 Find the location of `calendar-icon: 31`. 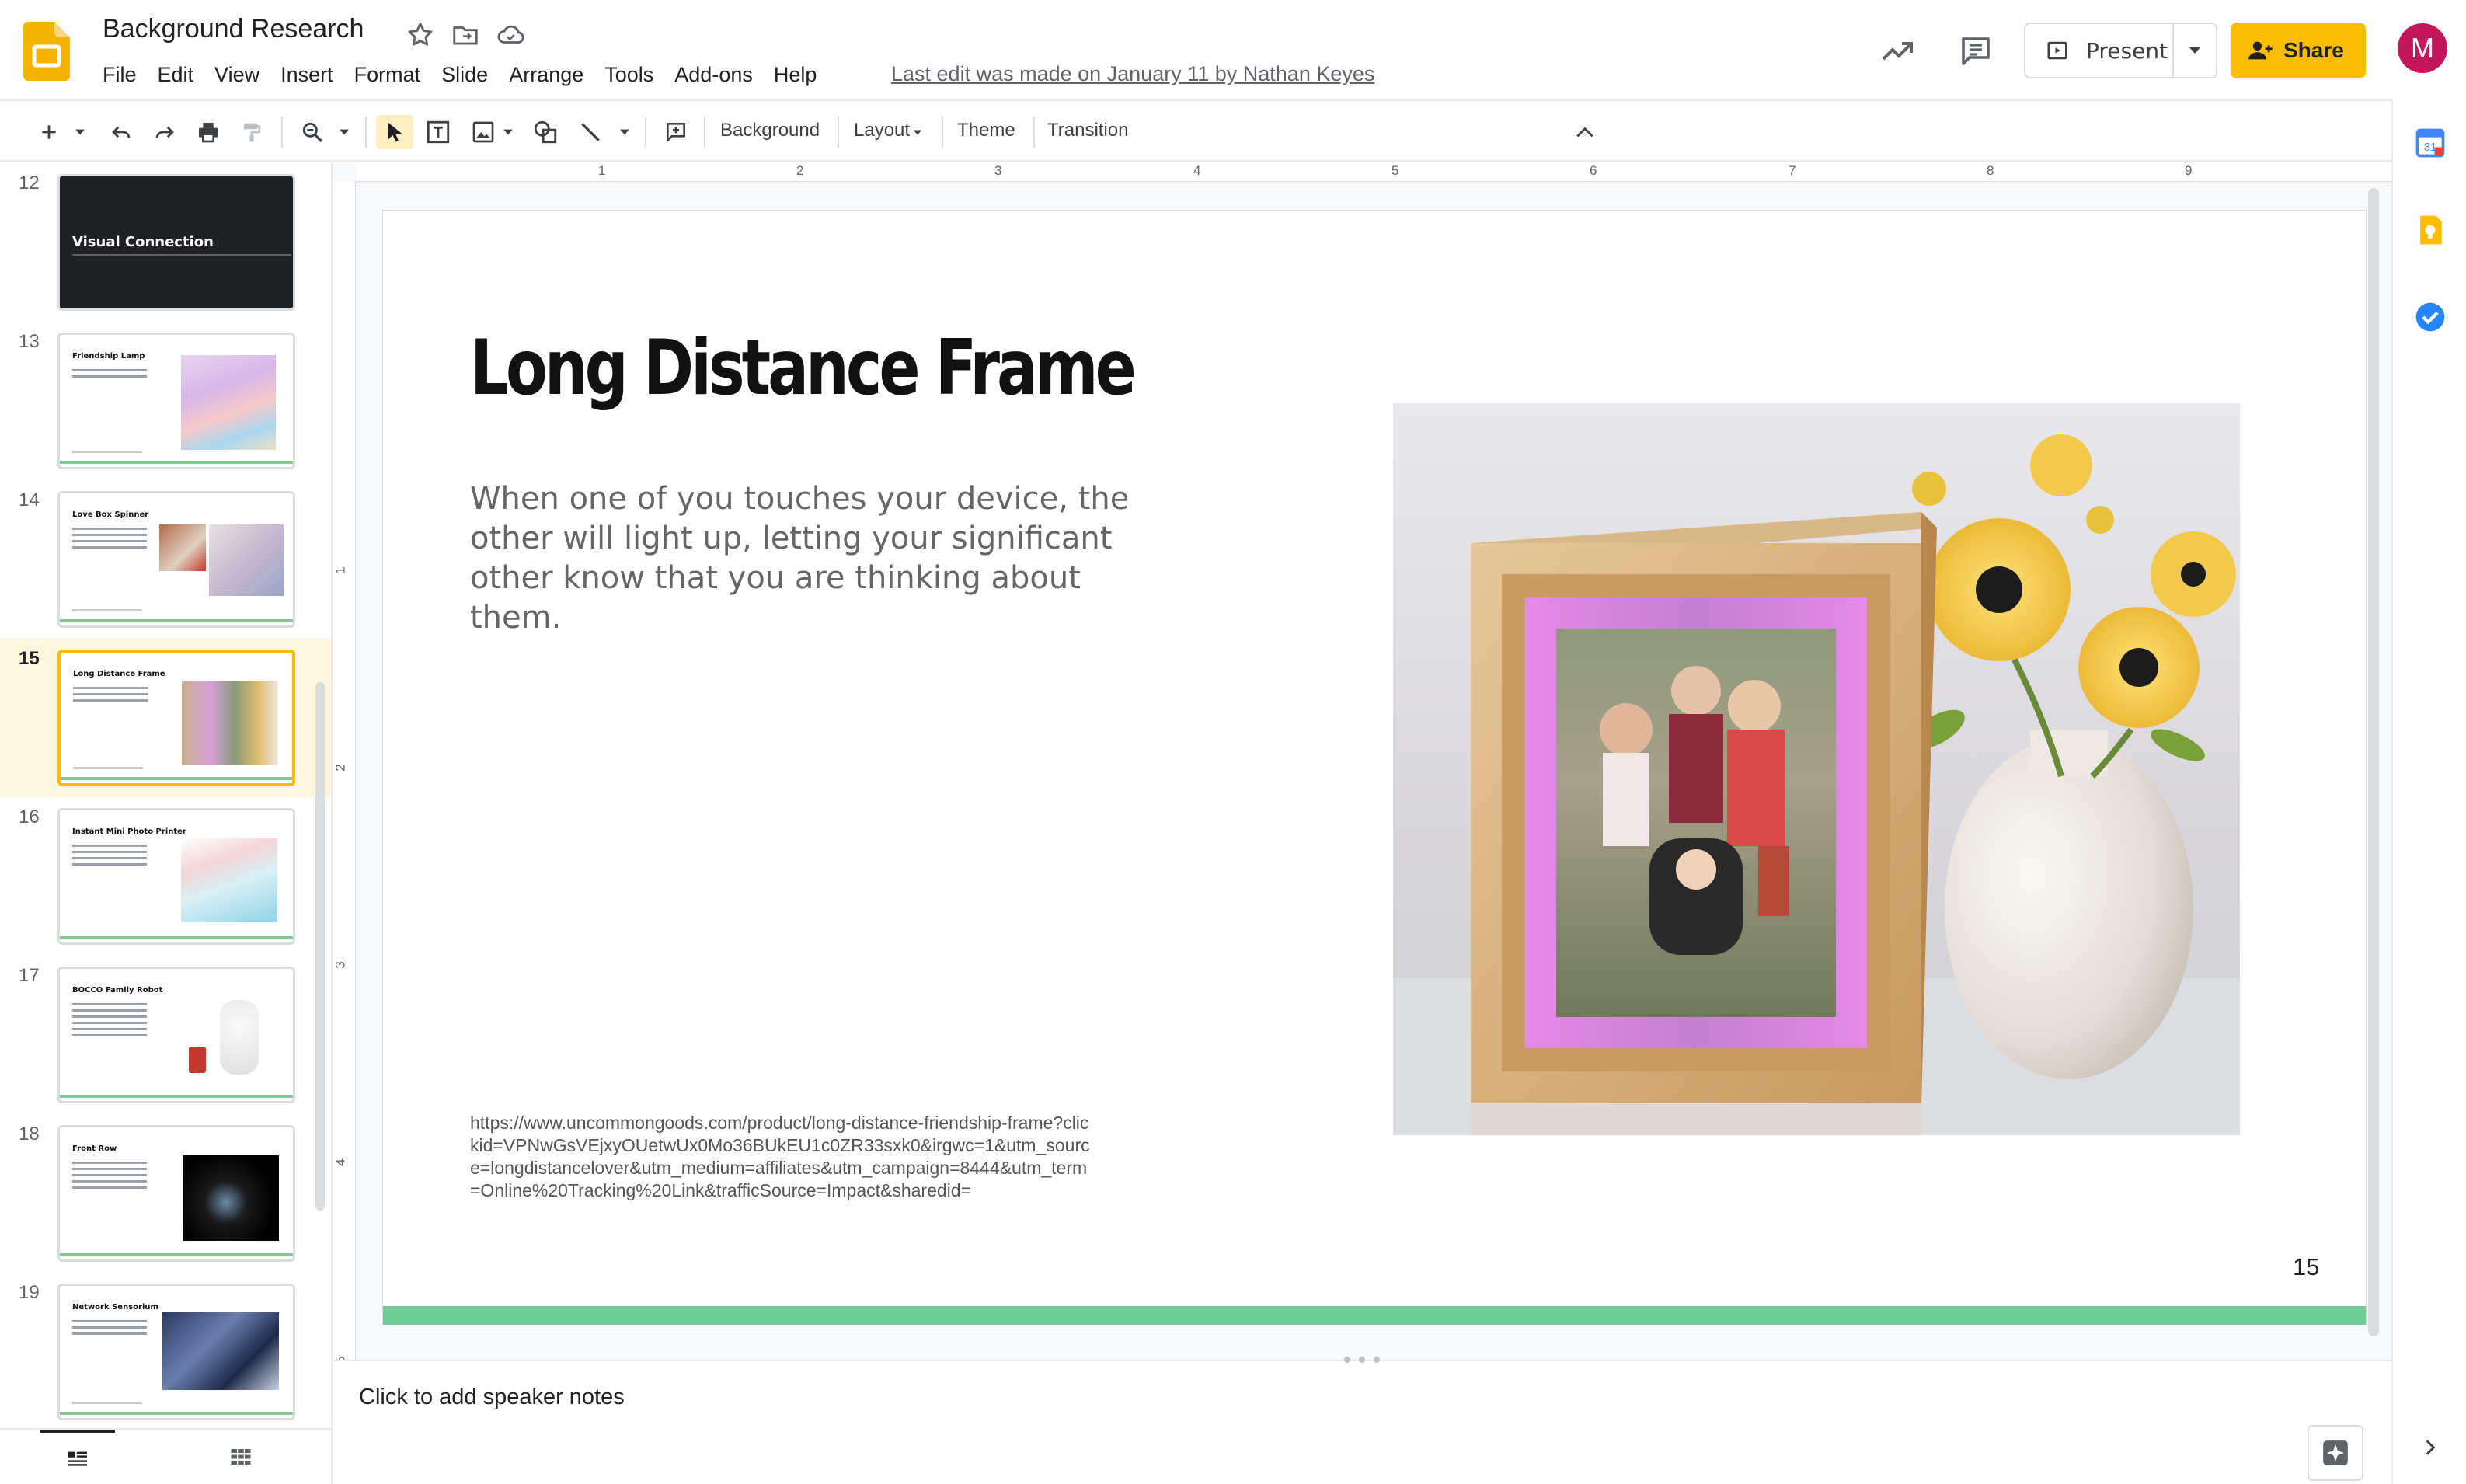

calendar-icon: 31 is located at coordinates (2430, 143).